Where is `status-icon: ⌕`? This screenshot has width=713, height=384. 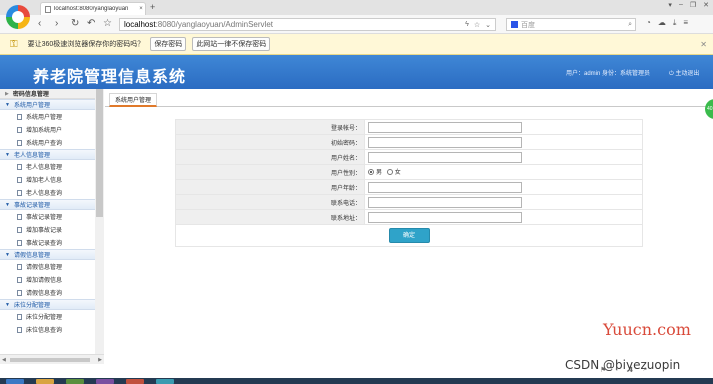 status-icon: ⌕ is located at coordinates (645, 370).